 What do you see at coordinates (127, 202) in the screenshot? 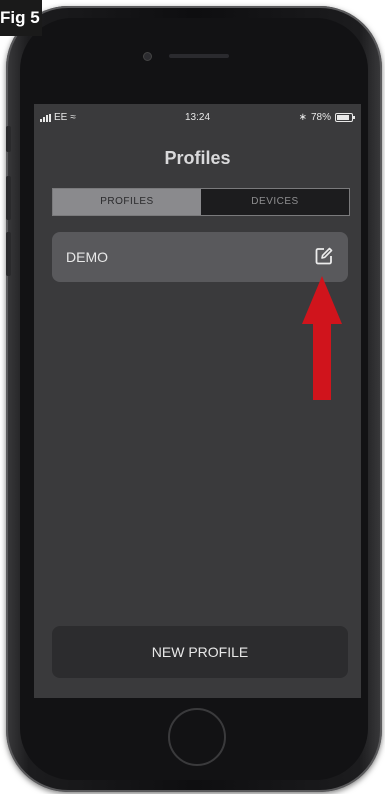
I see `tab-profiles: PROFILES` at bounding box center [127, 202].